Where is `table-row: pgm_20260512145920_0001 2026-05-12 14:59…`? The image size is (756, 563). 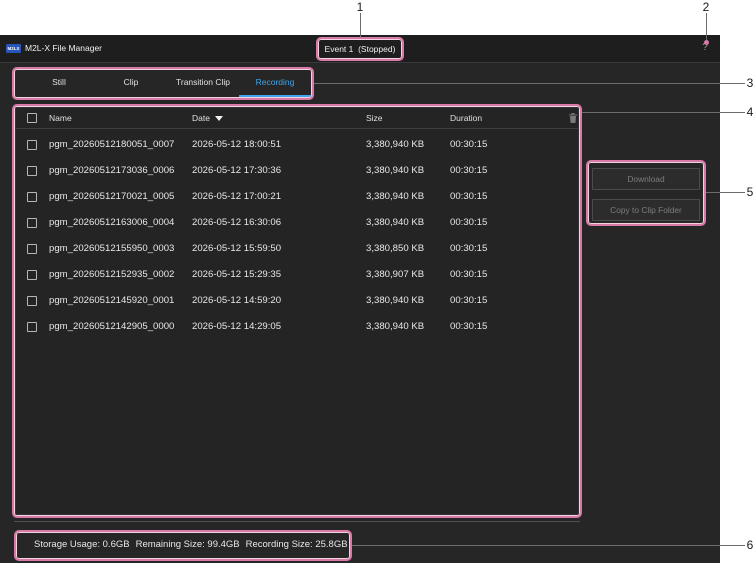
table-row: pgm_20260512145920_0001 2026-05-12 14:59… is located at coordinates (297, 301).